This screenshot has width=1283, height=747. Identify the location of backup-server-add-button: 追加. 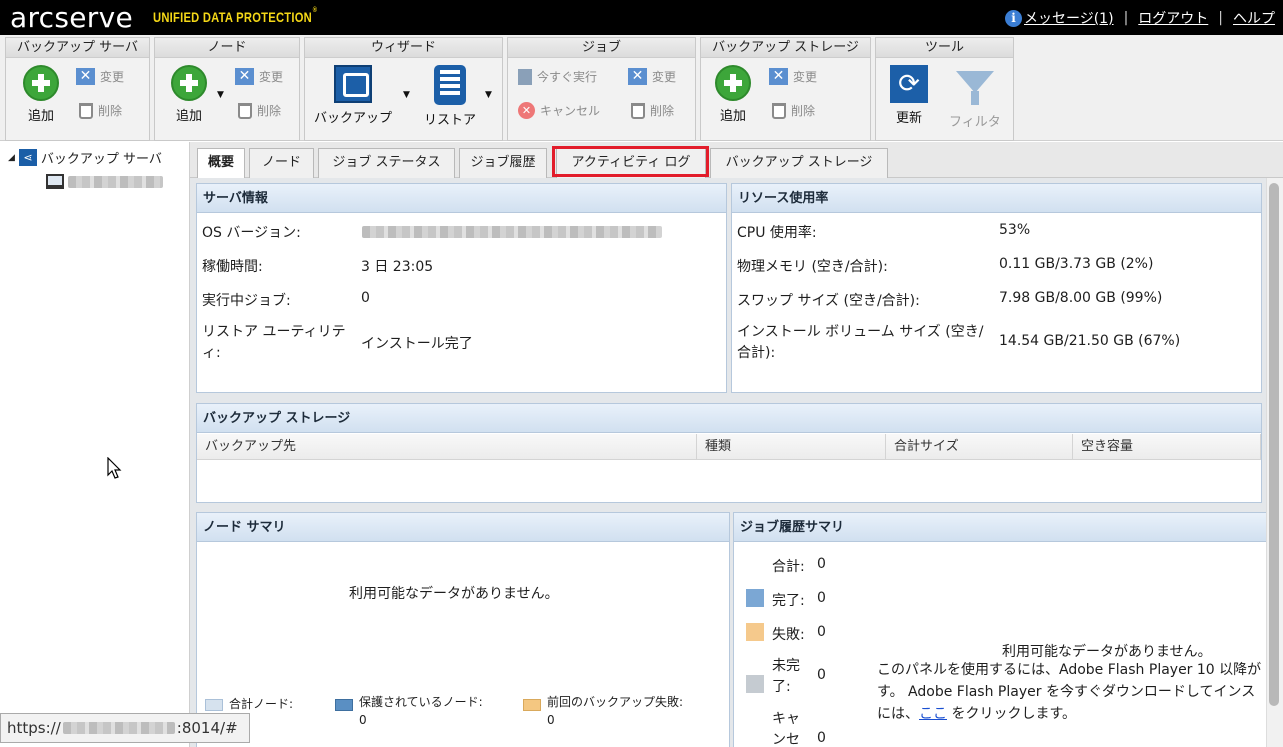
(41, 94).